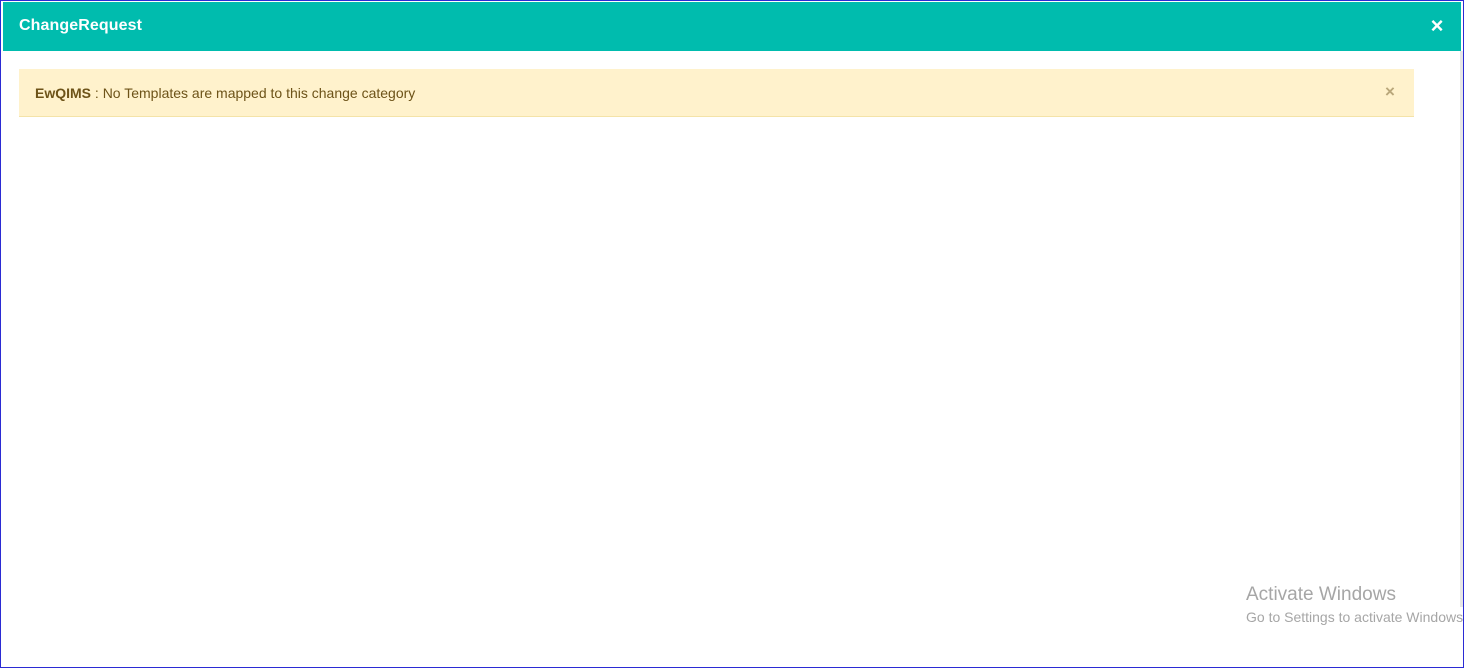 The width and height of the screenshot is (1464, 668). I want to click on alert-source-label: EwQIMS, so click(63, 93).